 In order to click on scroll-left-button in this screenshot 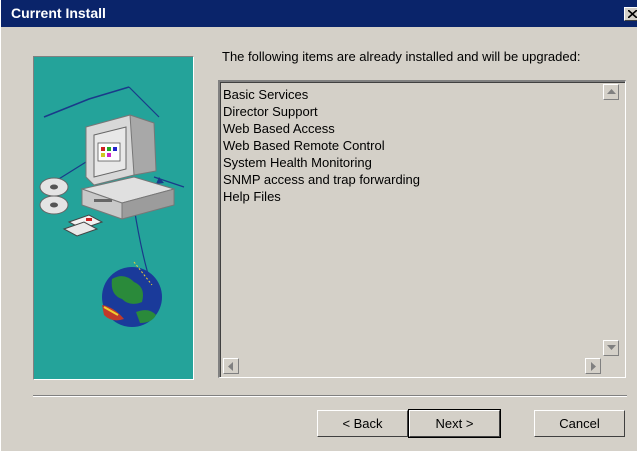, I will do `click(231, 366)`.